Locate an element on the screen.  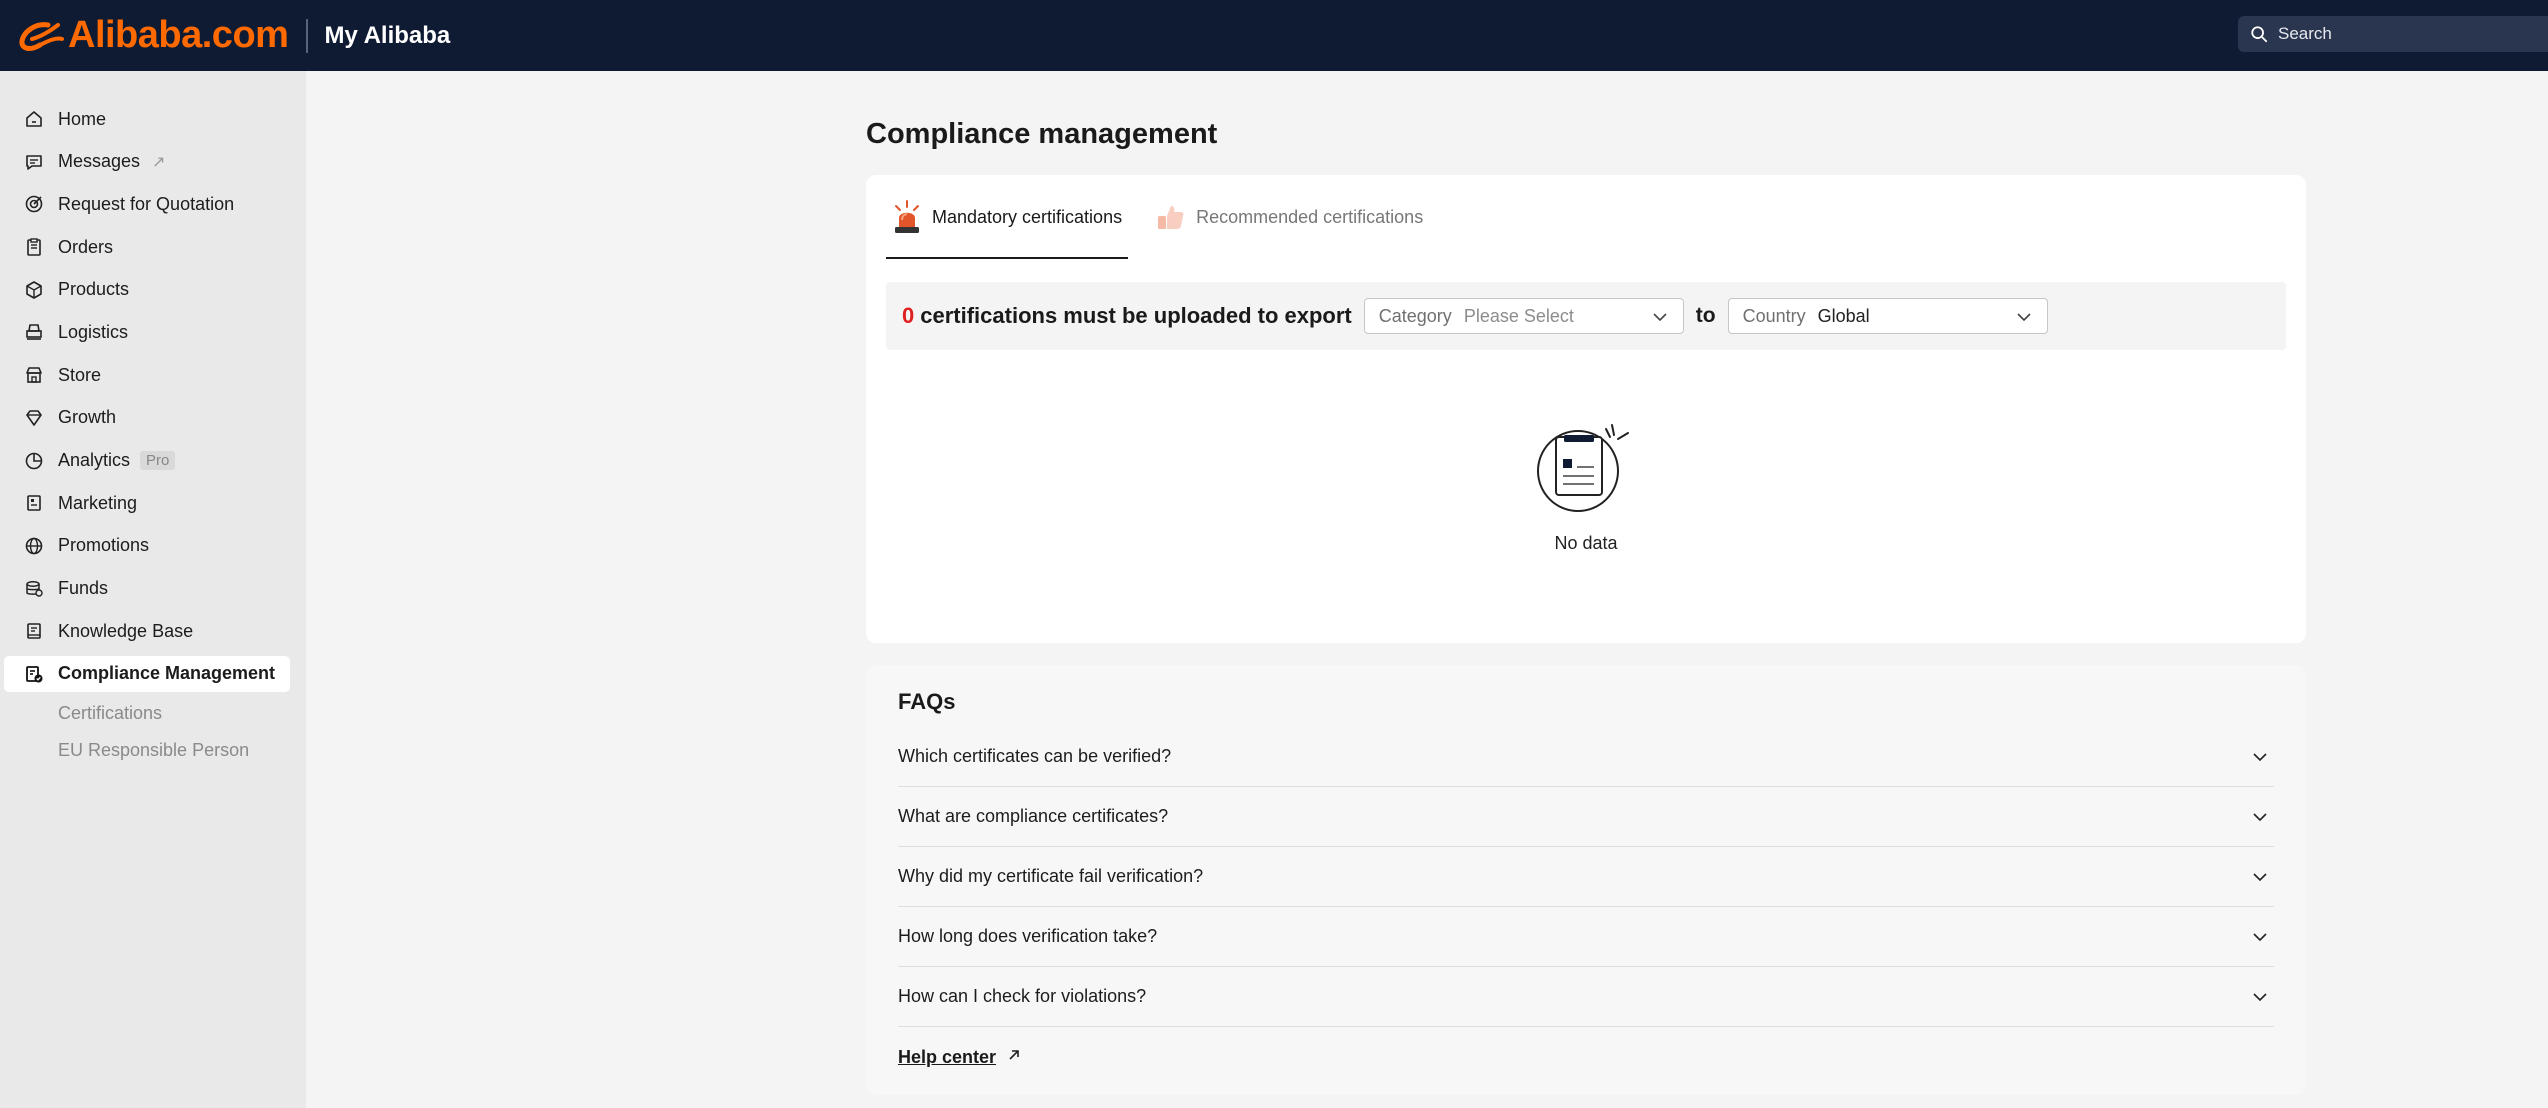
home-icon is located at coordinates (34, 119).